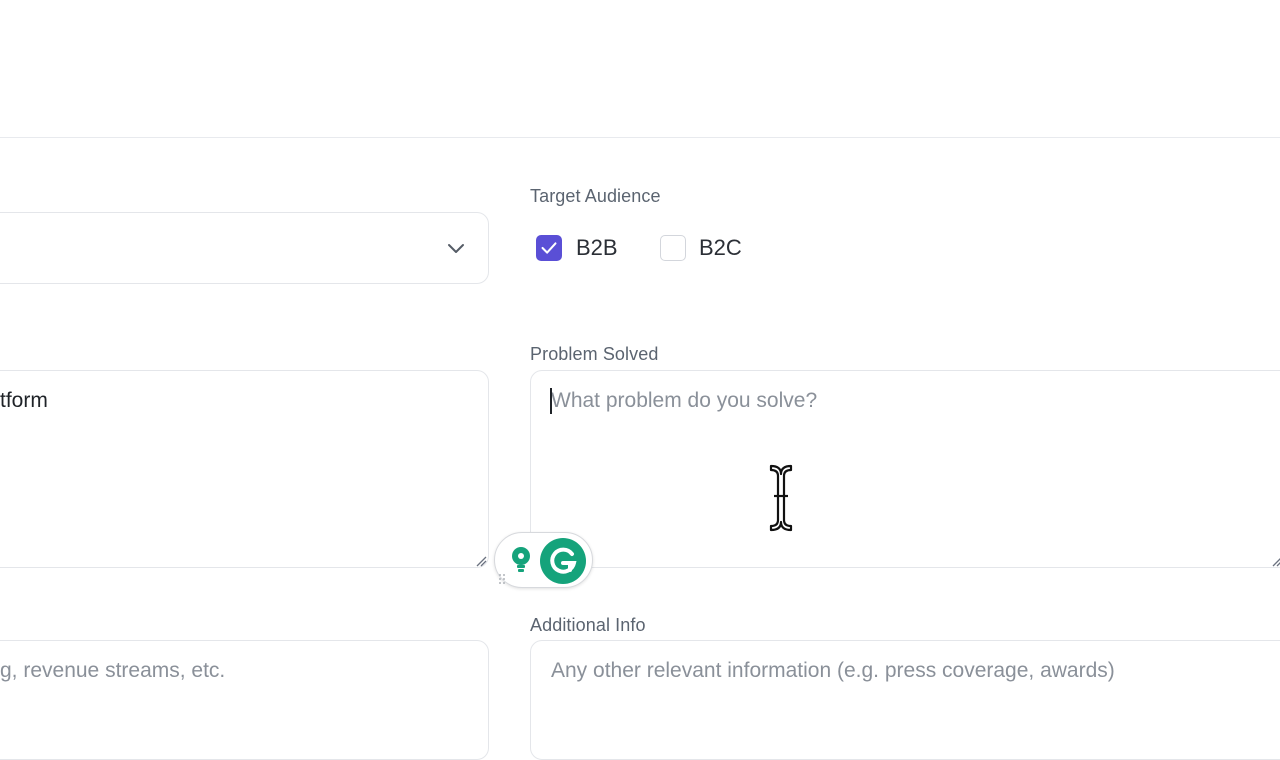 Image resolution: width=1280 pixels, height=760 pixels. Describe the element at coordinates (244, 248) in the screenshot. I see `category-select` at that location.